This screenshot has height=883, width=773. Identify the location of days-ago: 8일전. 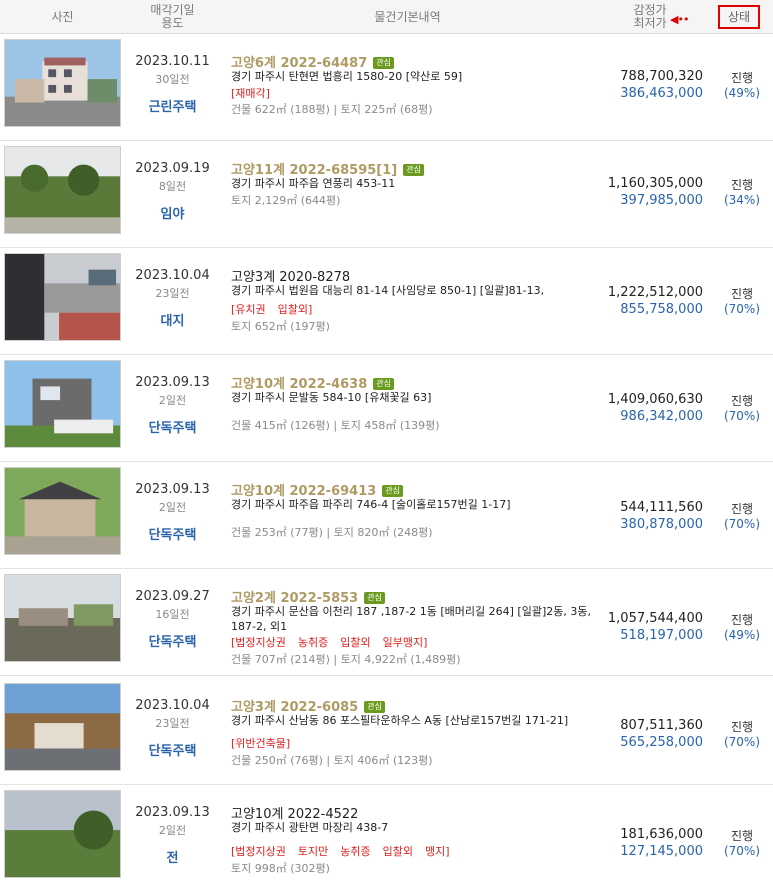
(172, 186).